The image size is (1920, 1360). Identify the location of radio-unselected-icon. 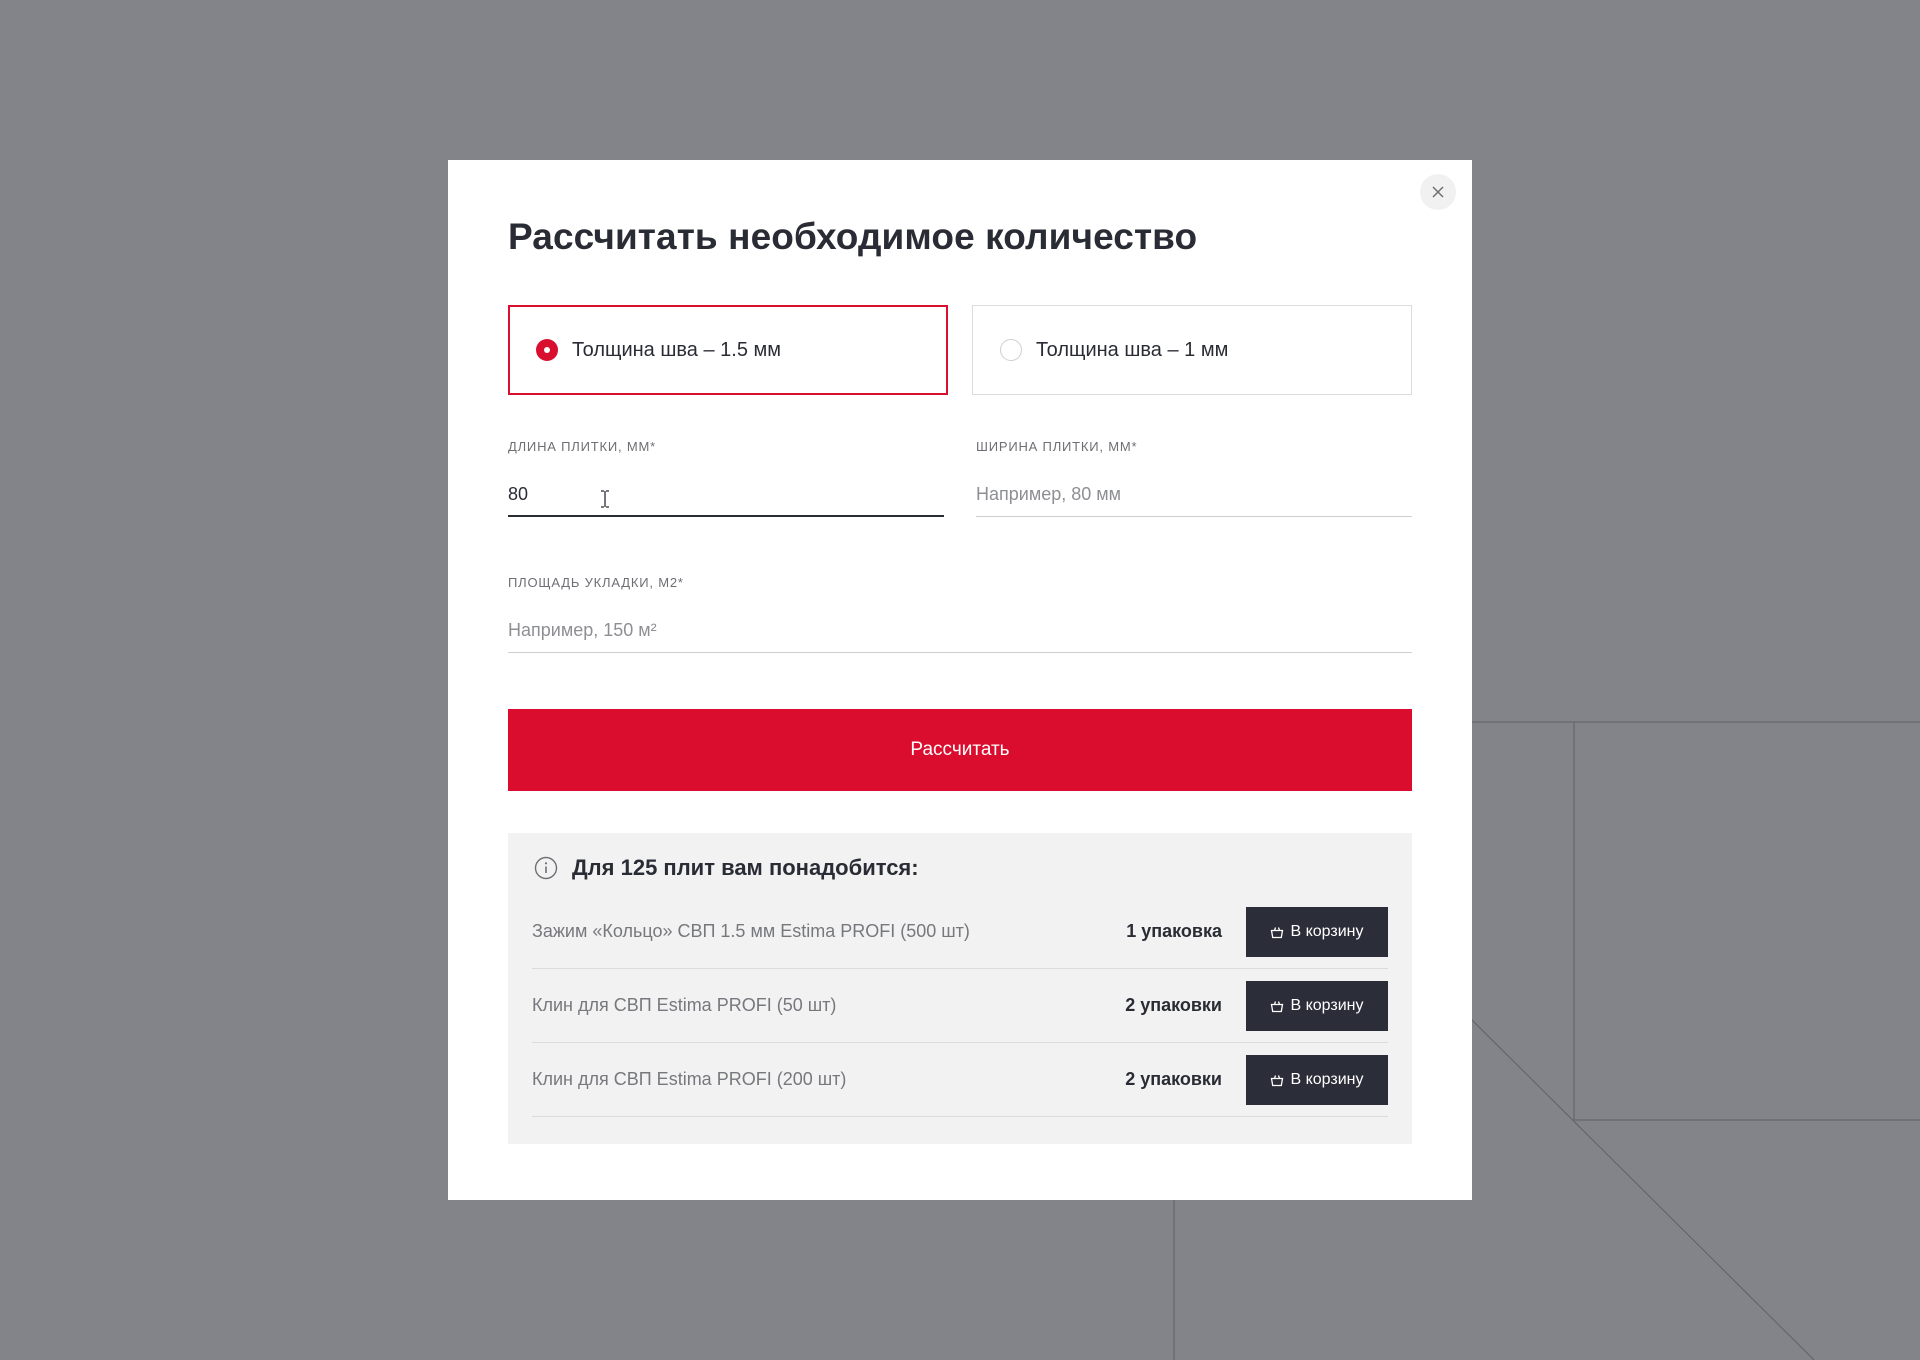
(1011, 350).